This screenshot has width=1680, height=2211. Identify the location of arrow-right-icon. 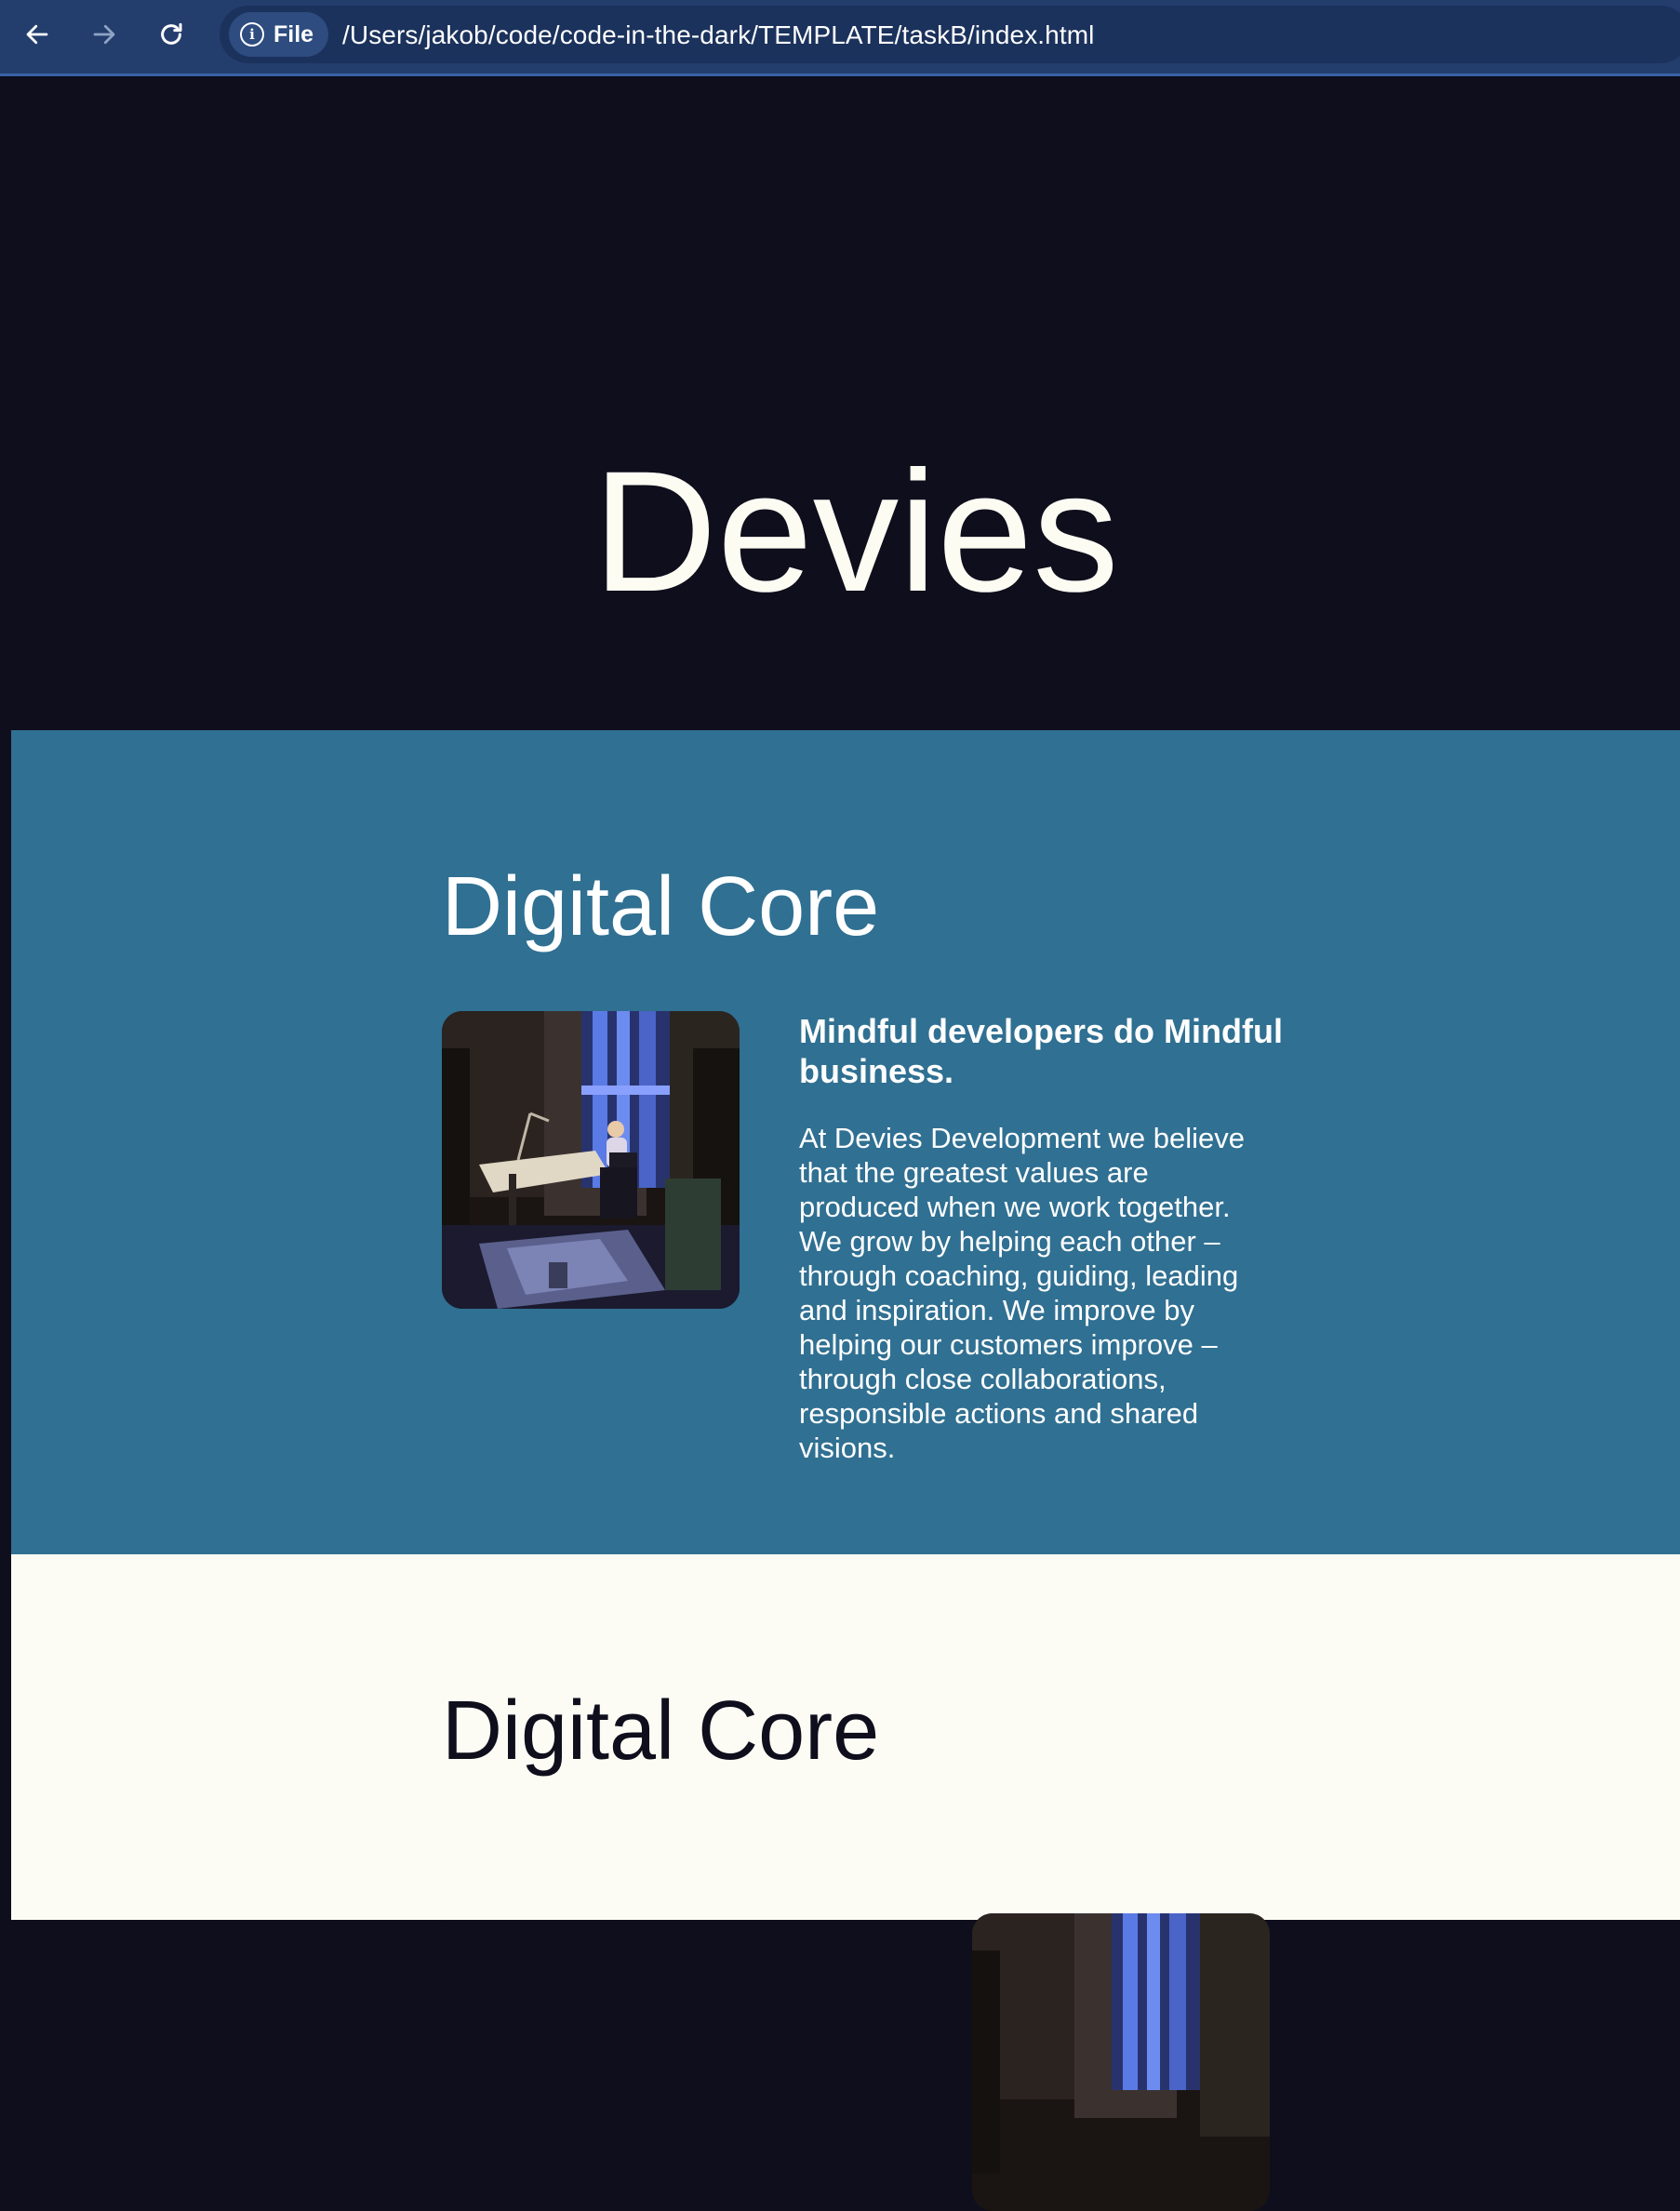
(104, 35).